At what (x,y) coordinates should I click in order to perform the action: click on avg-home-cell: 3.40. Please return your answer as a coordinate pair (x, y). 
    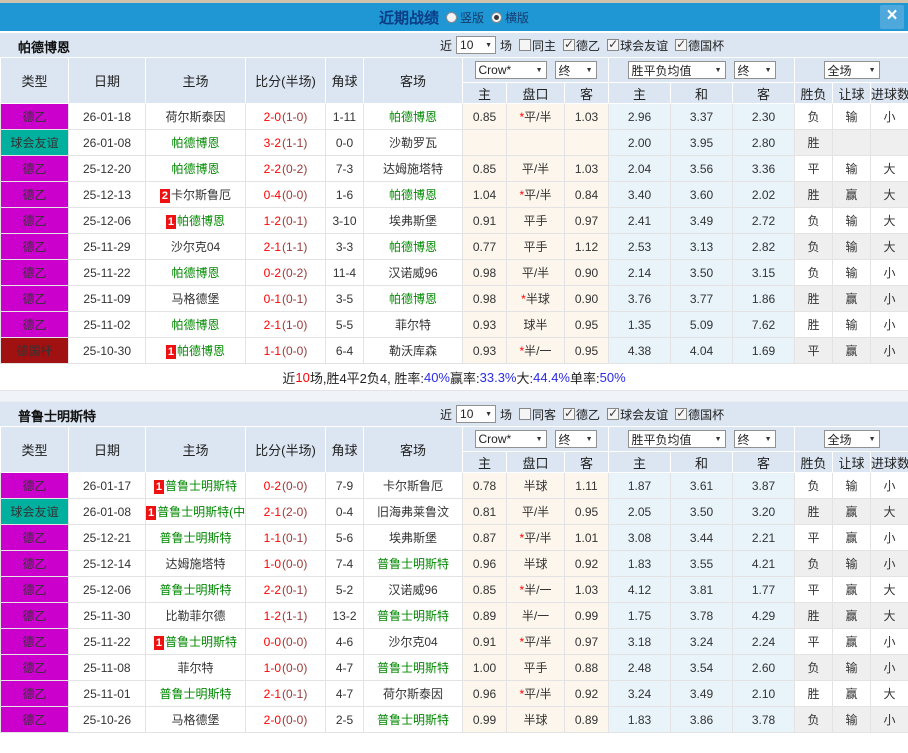
    Looking at the image, I should click on (639, 194).